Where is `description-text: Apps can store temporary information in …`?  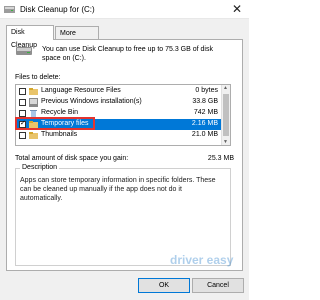 description-text: Apps can store temporary information in … is located at coordinates (118, 189).